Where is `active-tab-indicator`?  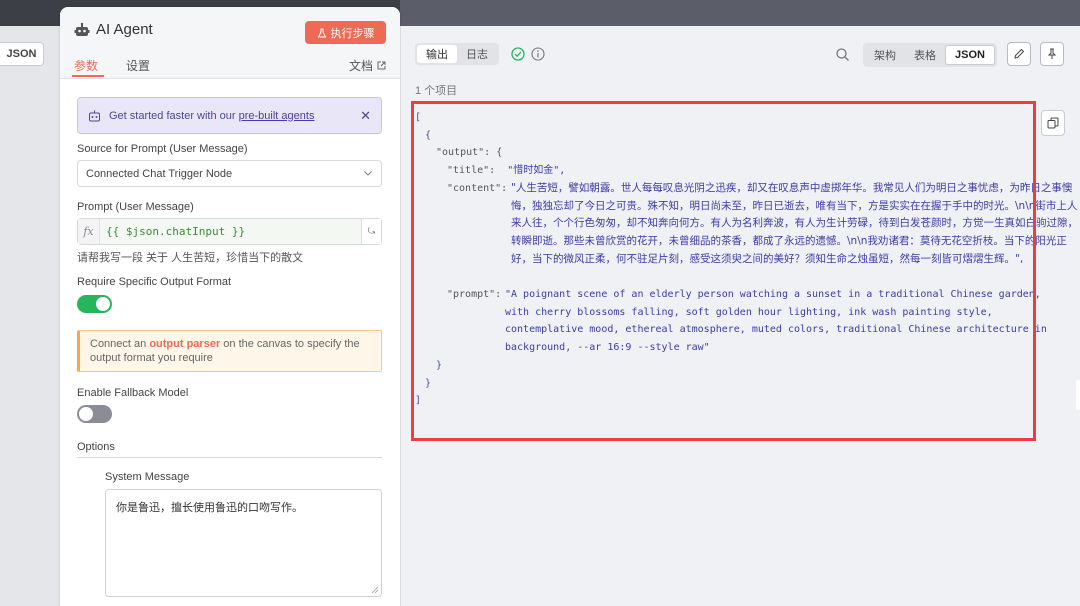 active-tab-indicator is located at coordinates (88, 76).